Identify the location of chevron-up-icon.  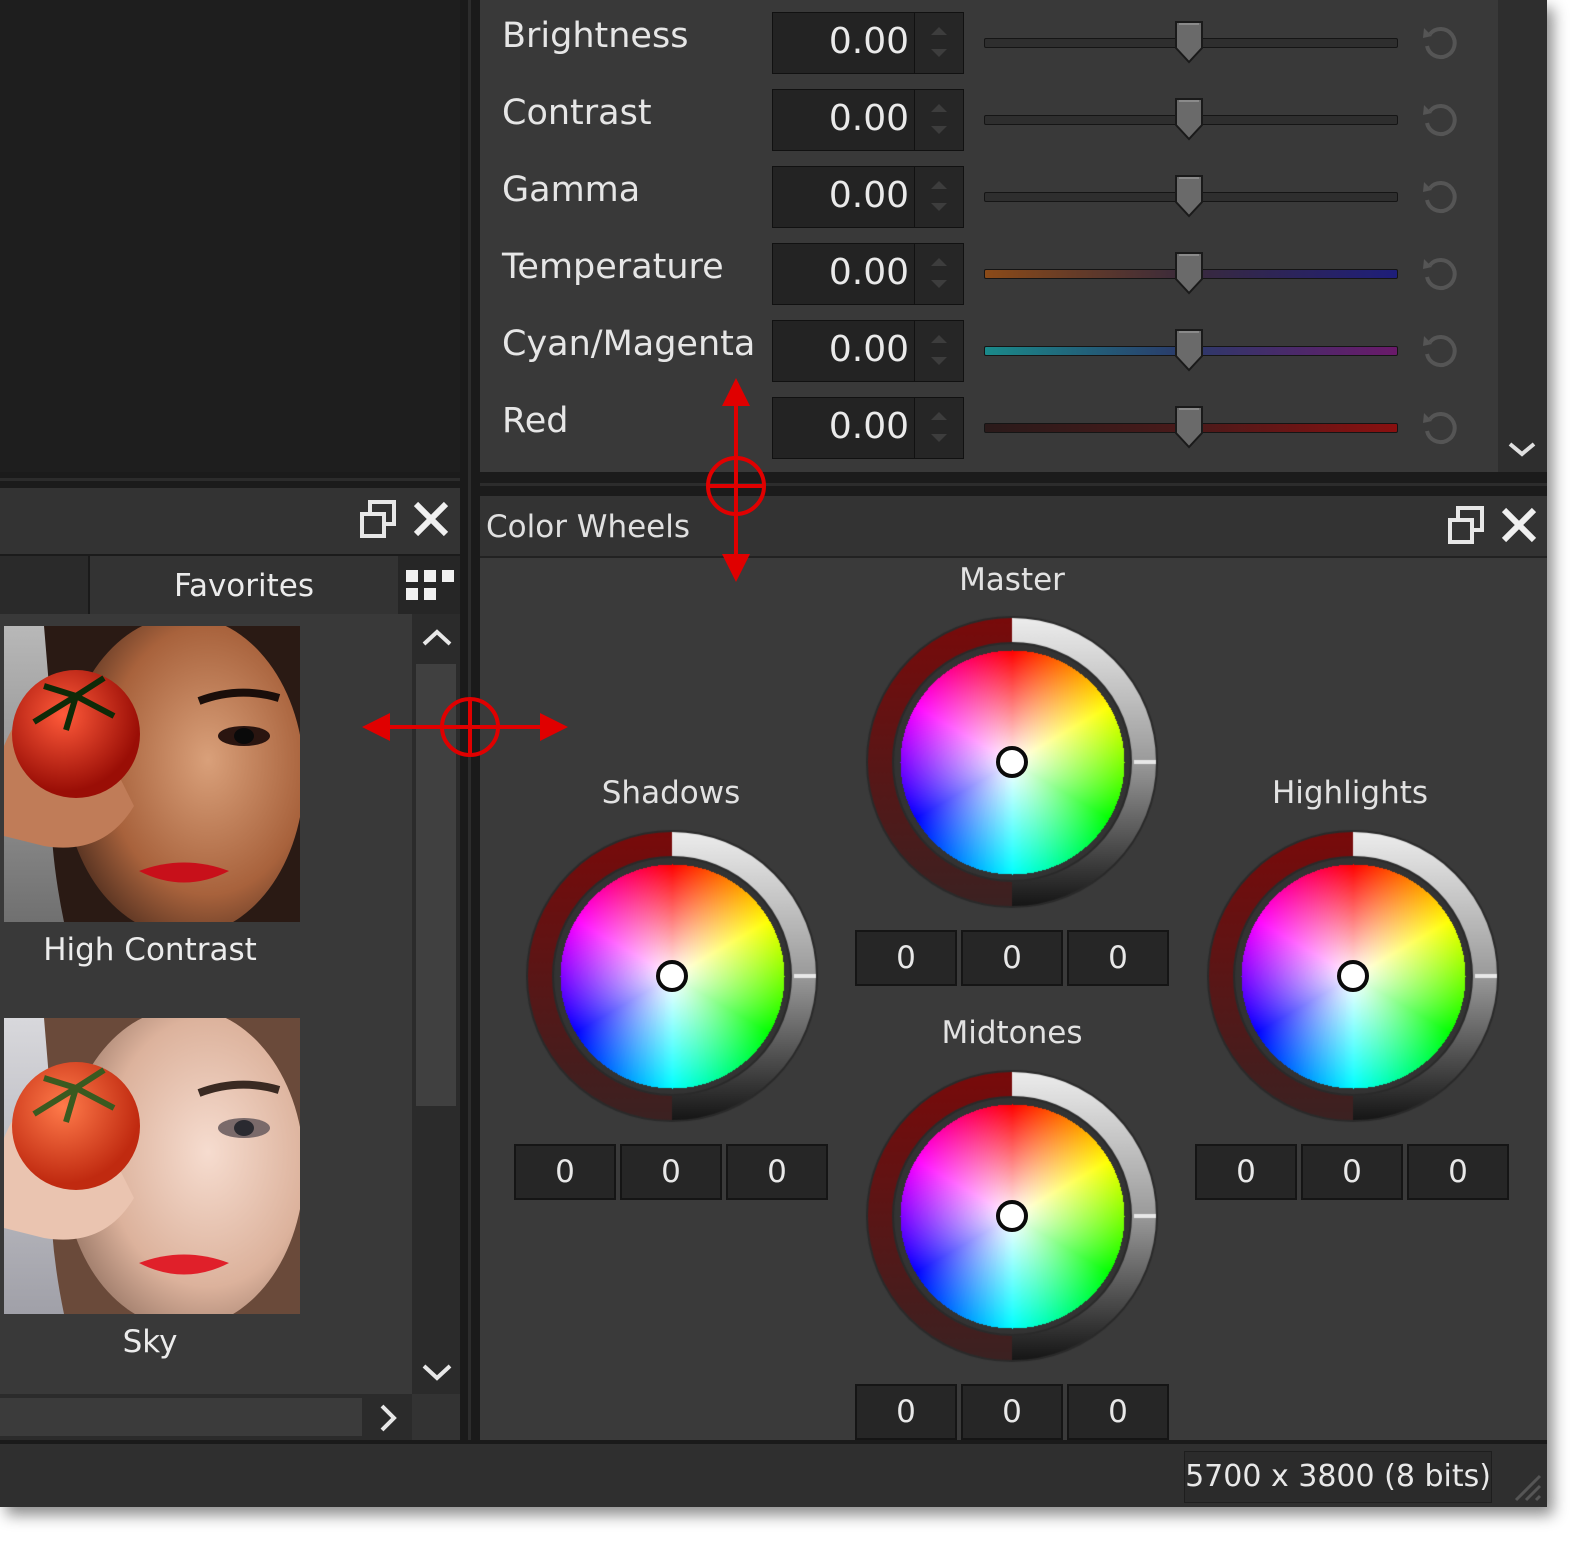
(437, 638).